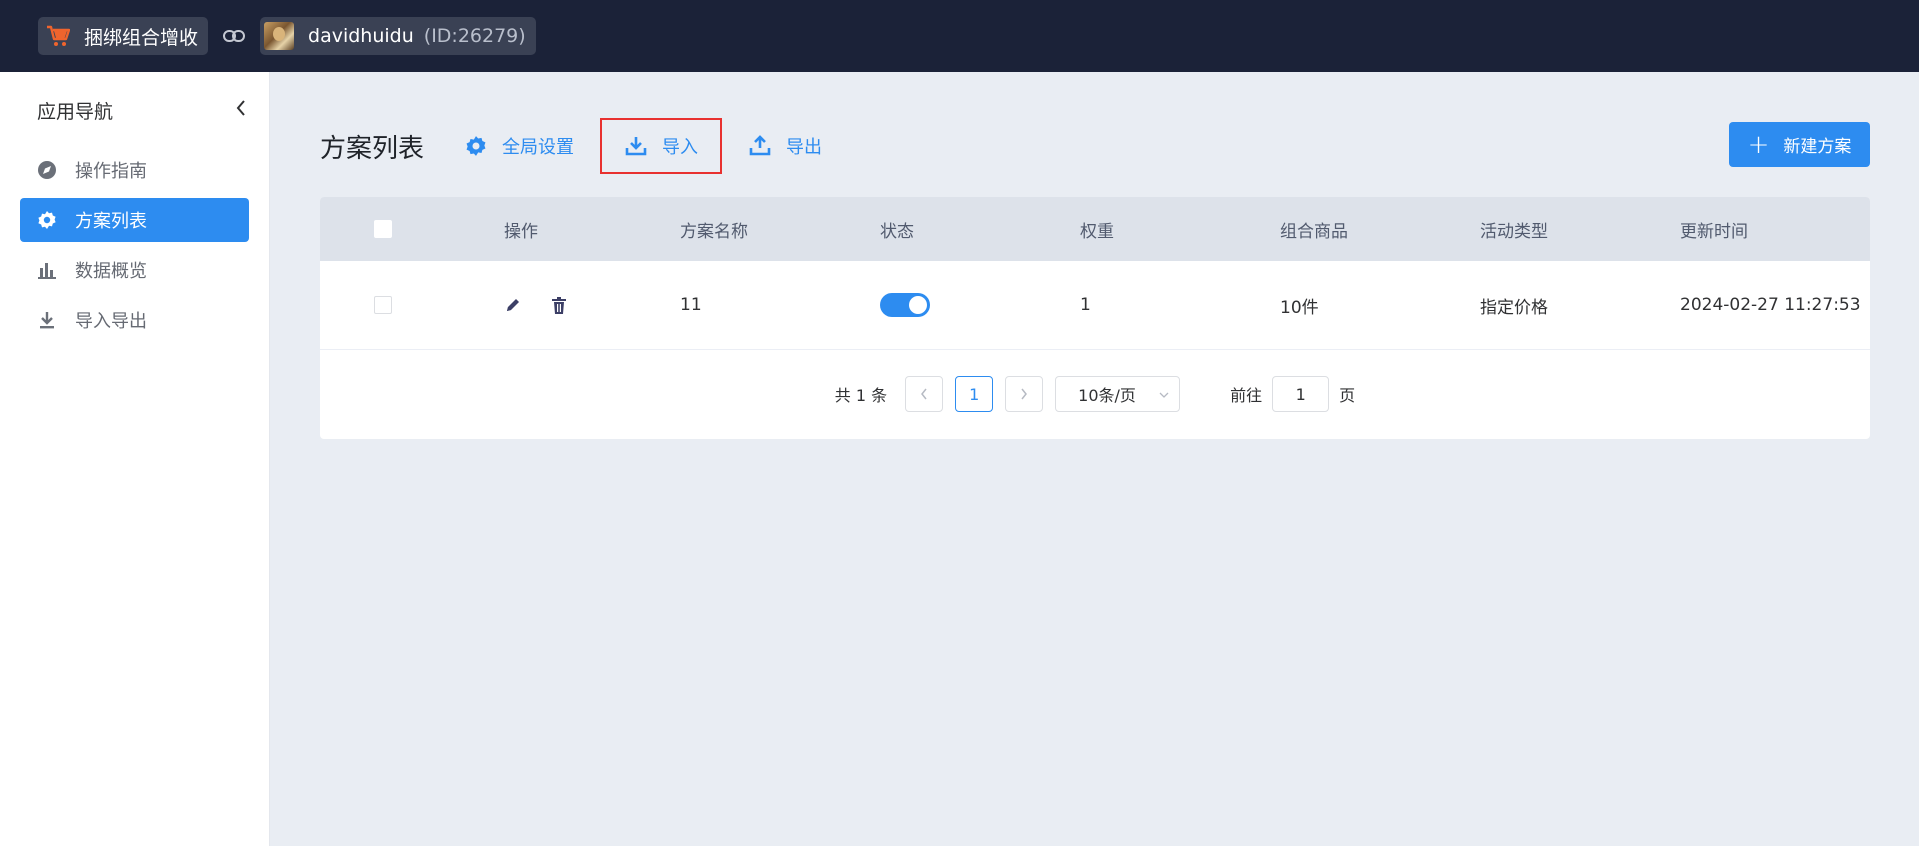 The width and height of the screenshot is (1919, 846). Describe the element at coordinates (1347, 395) in the screenshot. I see `goto-suffix: 页` at that location.